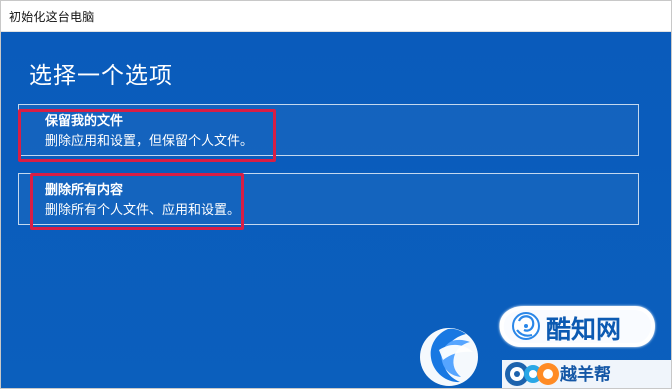 The image size is (672, 389). I want to click on remove-everything-option: 删除所有内容 删除所有个人文件、应用和设置。, so click(328, 199).